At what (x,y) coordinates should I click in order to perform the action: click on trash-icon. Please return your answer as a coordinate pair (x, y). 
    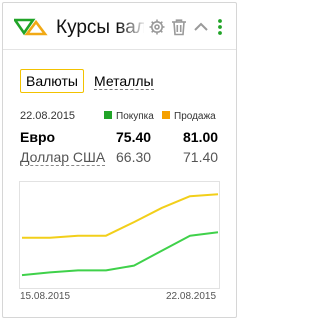
    Looking at the image, I should click on (179, 27).